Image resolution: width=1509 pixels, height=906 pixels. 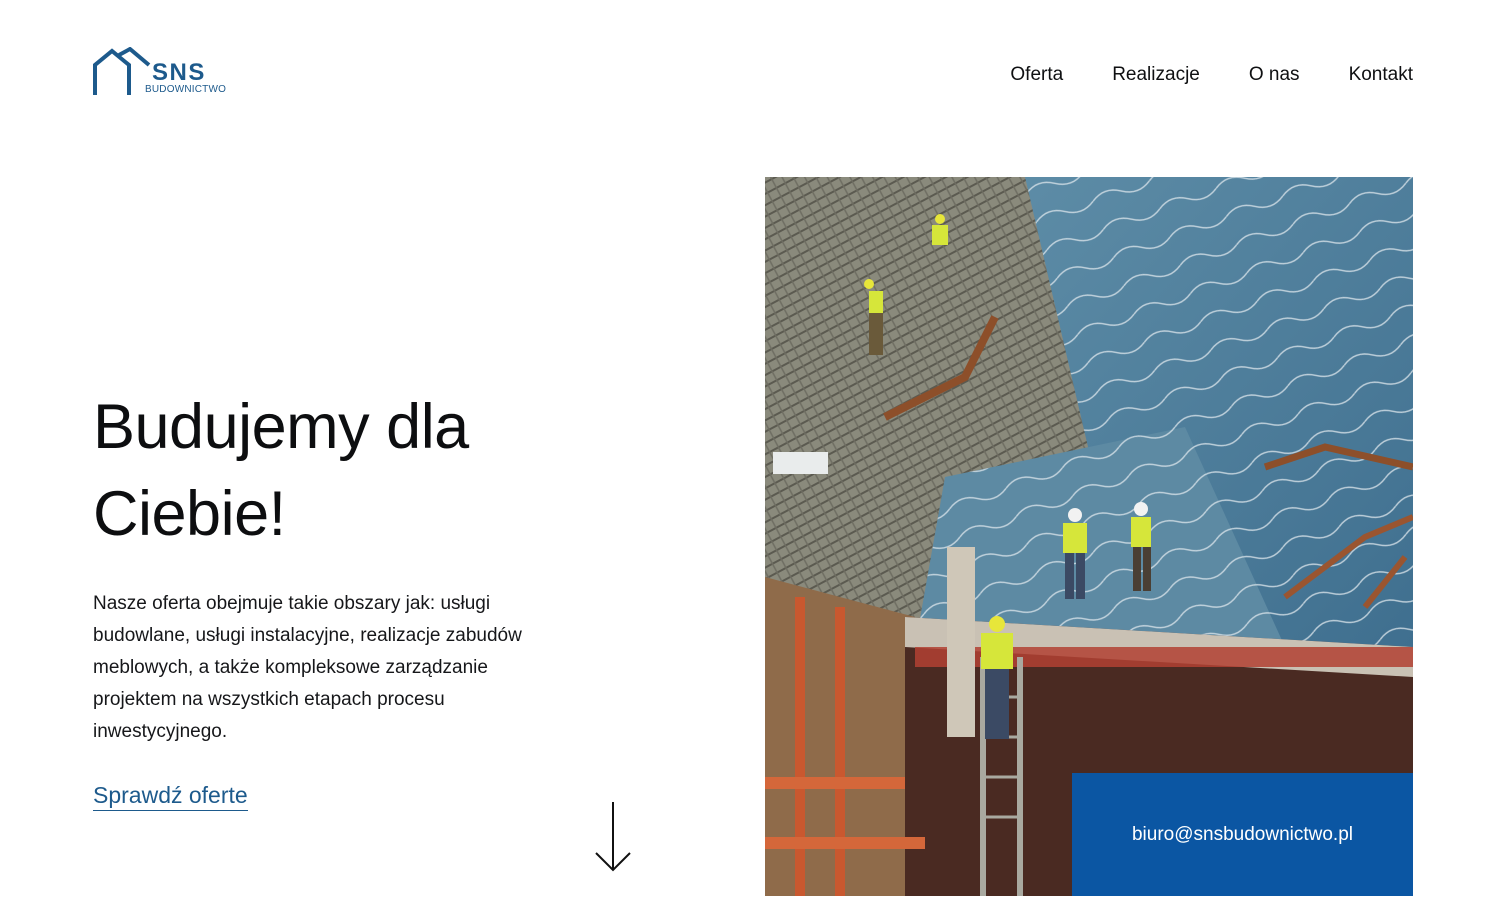 I want to click on brand-logo: SNS BUDOWNICTWO, so click(x=163, y=73).